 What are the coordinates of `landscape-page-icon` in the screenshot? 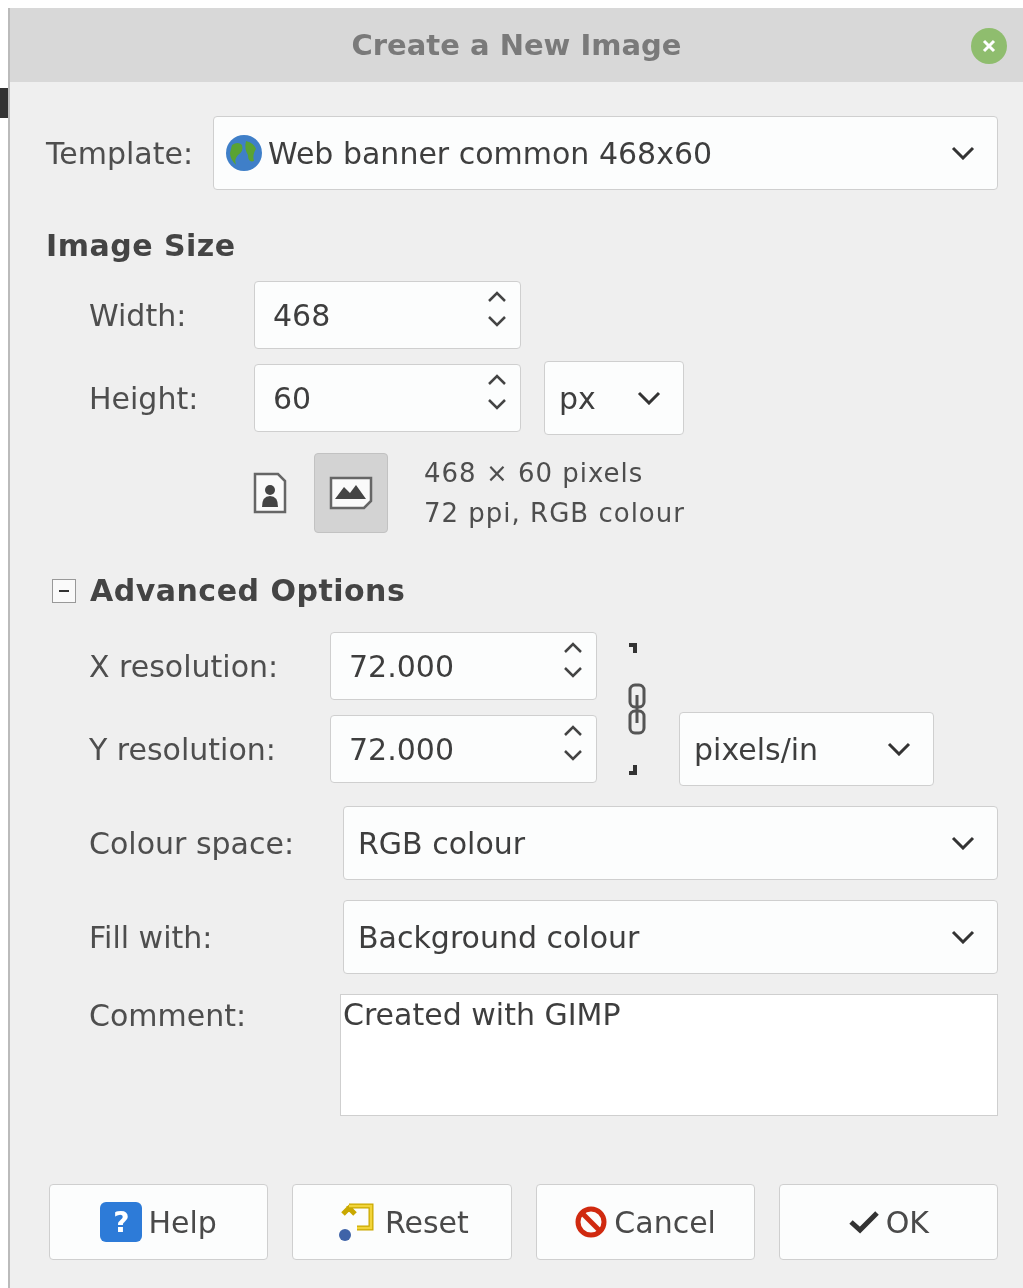 It's located at (351, 493).